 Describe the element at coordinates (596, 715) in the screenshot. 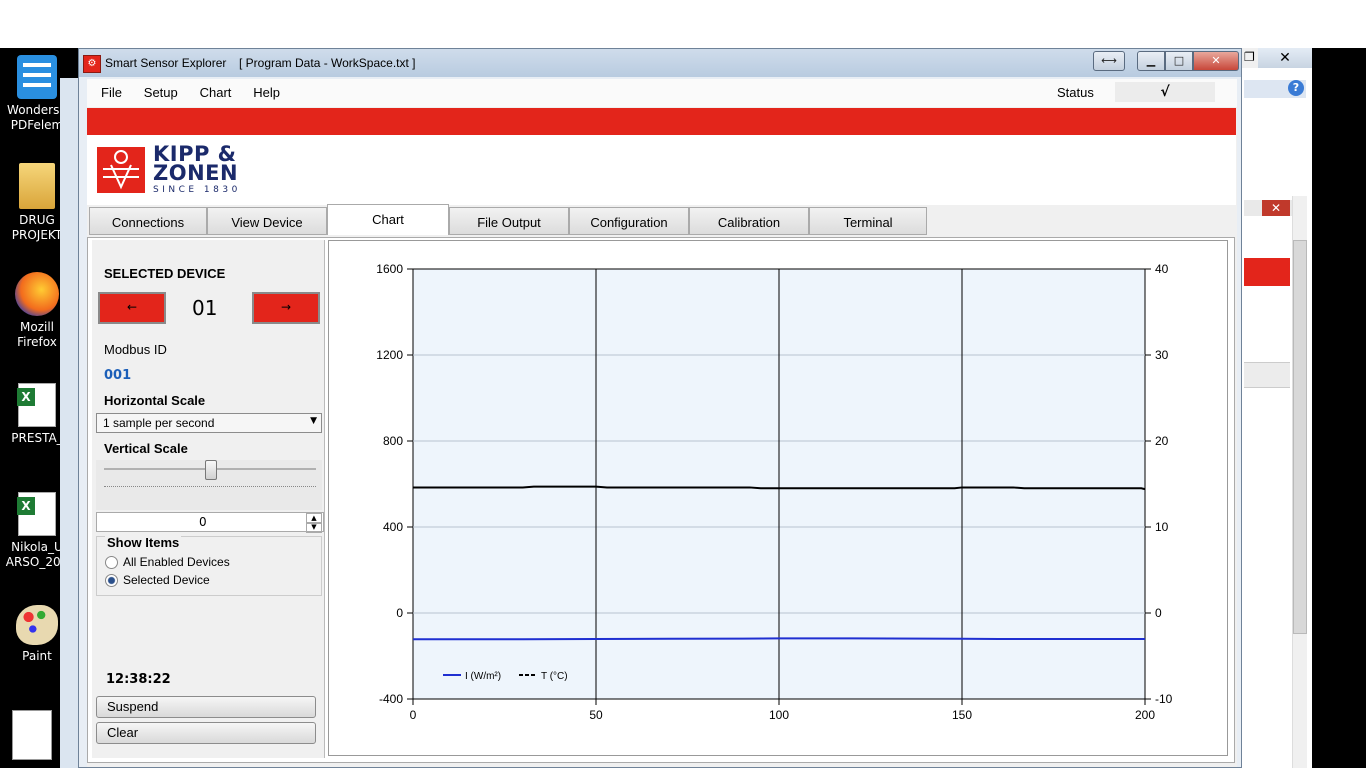

I see `x-tick-label: 50` at that location.